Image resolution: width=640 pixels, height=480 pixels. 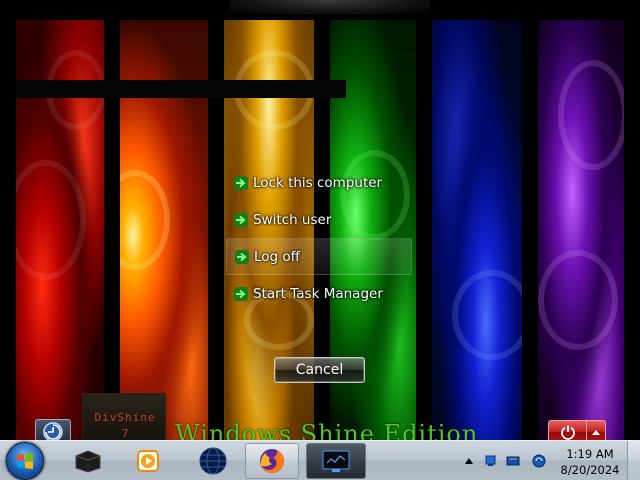 I want to click on start-task-manager-label: Start Task Manager, so click(x=318, y=293).